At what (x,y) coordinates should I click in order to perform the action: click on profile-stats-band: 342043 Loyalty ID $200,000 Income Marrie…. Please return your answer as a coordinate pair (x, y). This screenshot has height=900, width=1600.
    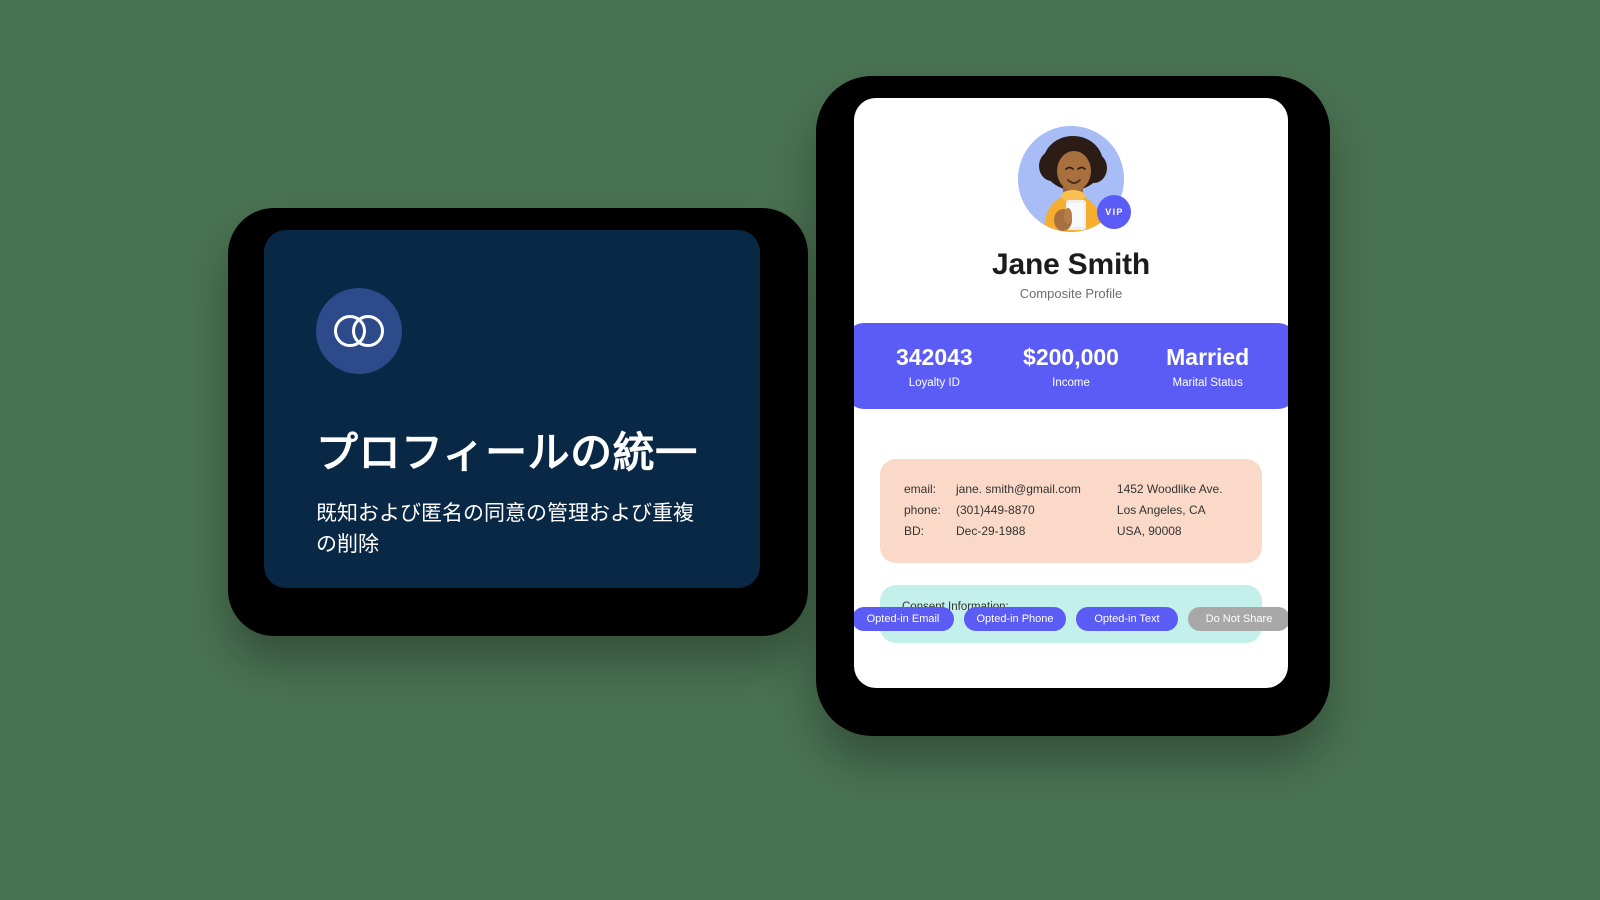
    Looking at the image, I should click on (1071, 366).